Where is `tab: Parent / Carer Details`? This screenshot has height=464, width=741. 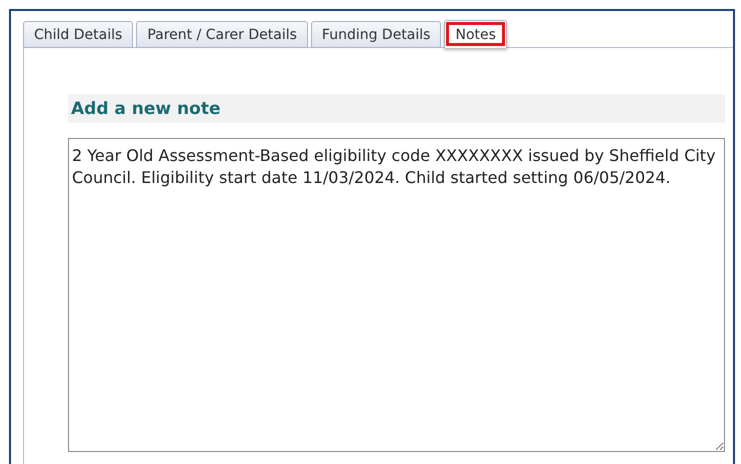 tab: Parent / Carer Details is located at coordinates (222, 34).